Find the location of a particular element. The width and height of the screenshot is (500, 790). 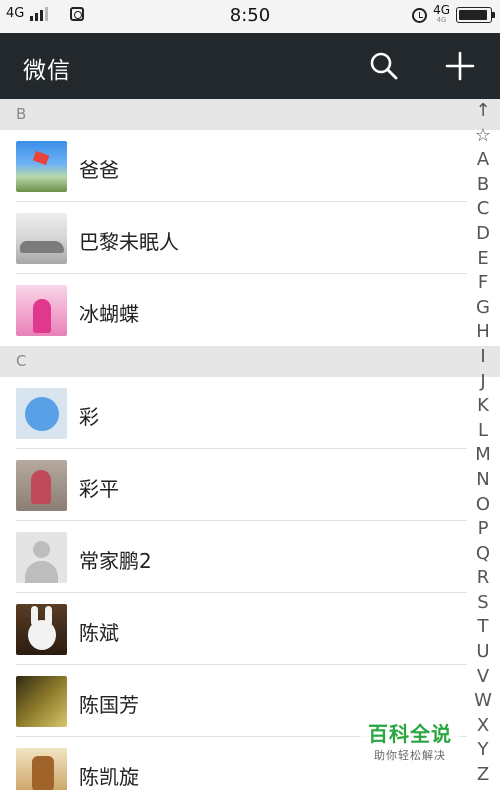

network-sub-label: 4G is located at coordinates (441, 20).